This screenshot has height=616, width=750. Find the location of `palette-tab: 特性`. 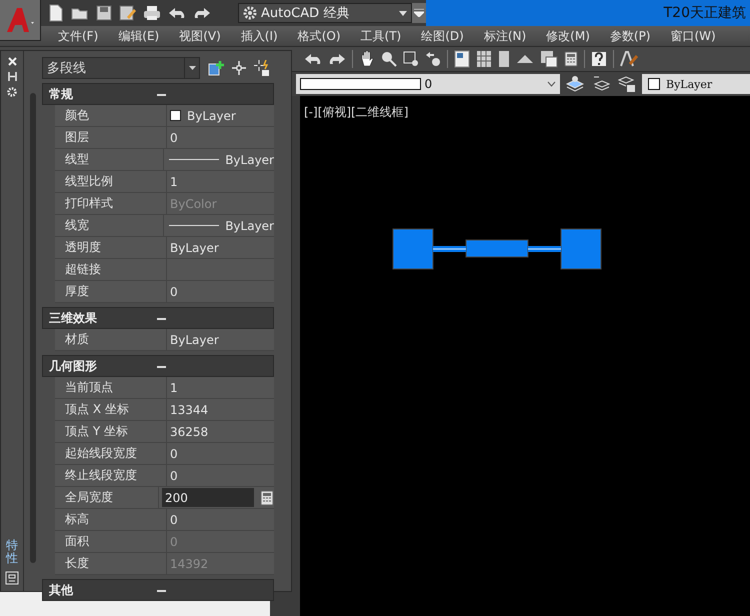

palette-tab: 特性 is located at coordinates (12, 551).